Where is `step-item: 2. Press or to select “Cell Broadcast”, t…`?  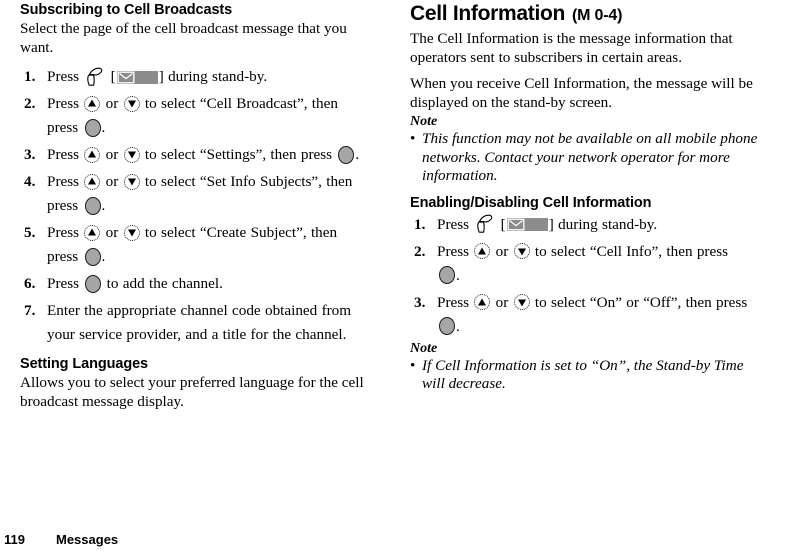
step-item: 2. Press or to select “Cell Broadcast”, t… is located at coordinates (200, 116).